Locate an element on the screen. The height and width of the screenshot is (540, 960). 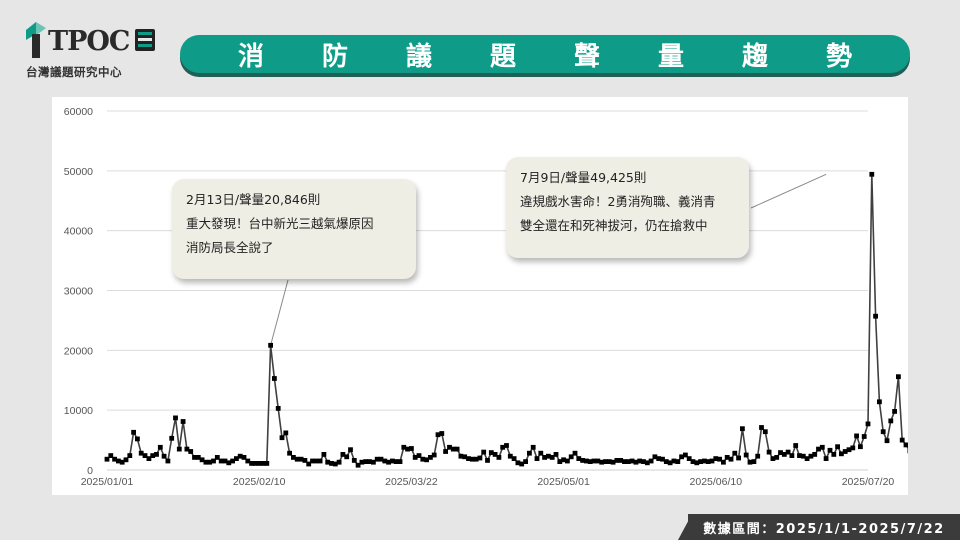
callout-leader-line is located at coordinates (279, 312).